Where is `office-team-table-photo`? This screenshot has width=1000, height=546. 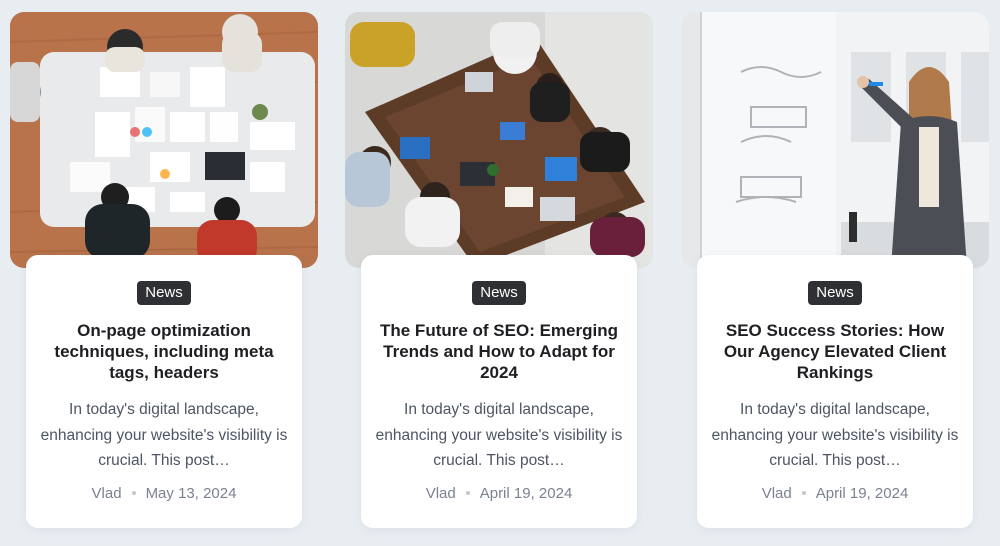
office-team-table-photo is located at coordinates (164, 140).